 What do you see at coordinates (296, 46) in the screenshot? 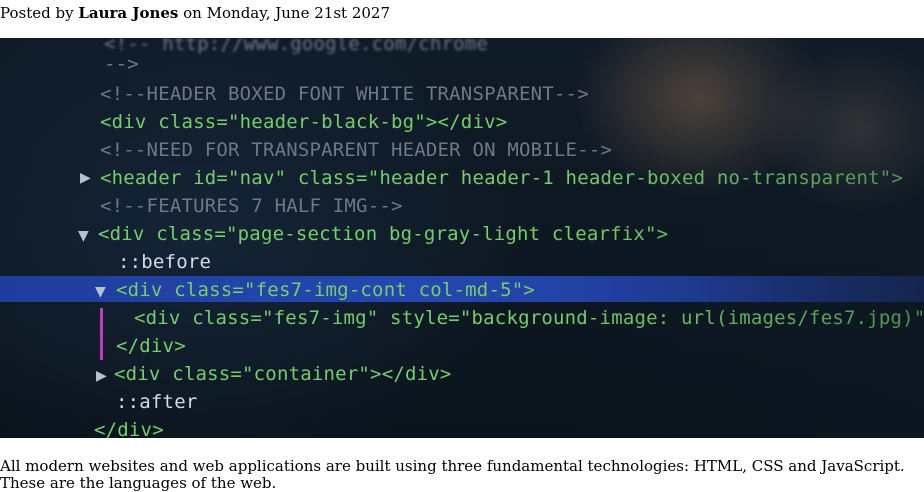
I see `code-line-1: <!-- http://www.google.com/chrome` at bounding box center [296, 46].